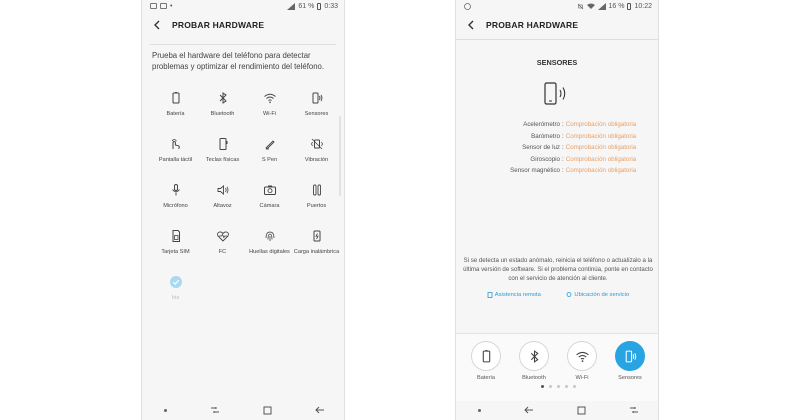 The image size is (800, 420). What do you see at coordinates (269, 190) in the screenshot?
I see `camera-icon` at bounding box center [269, 190].